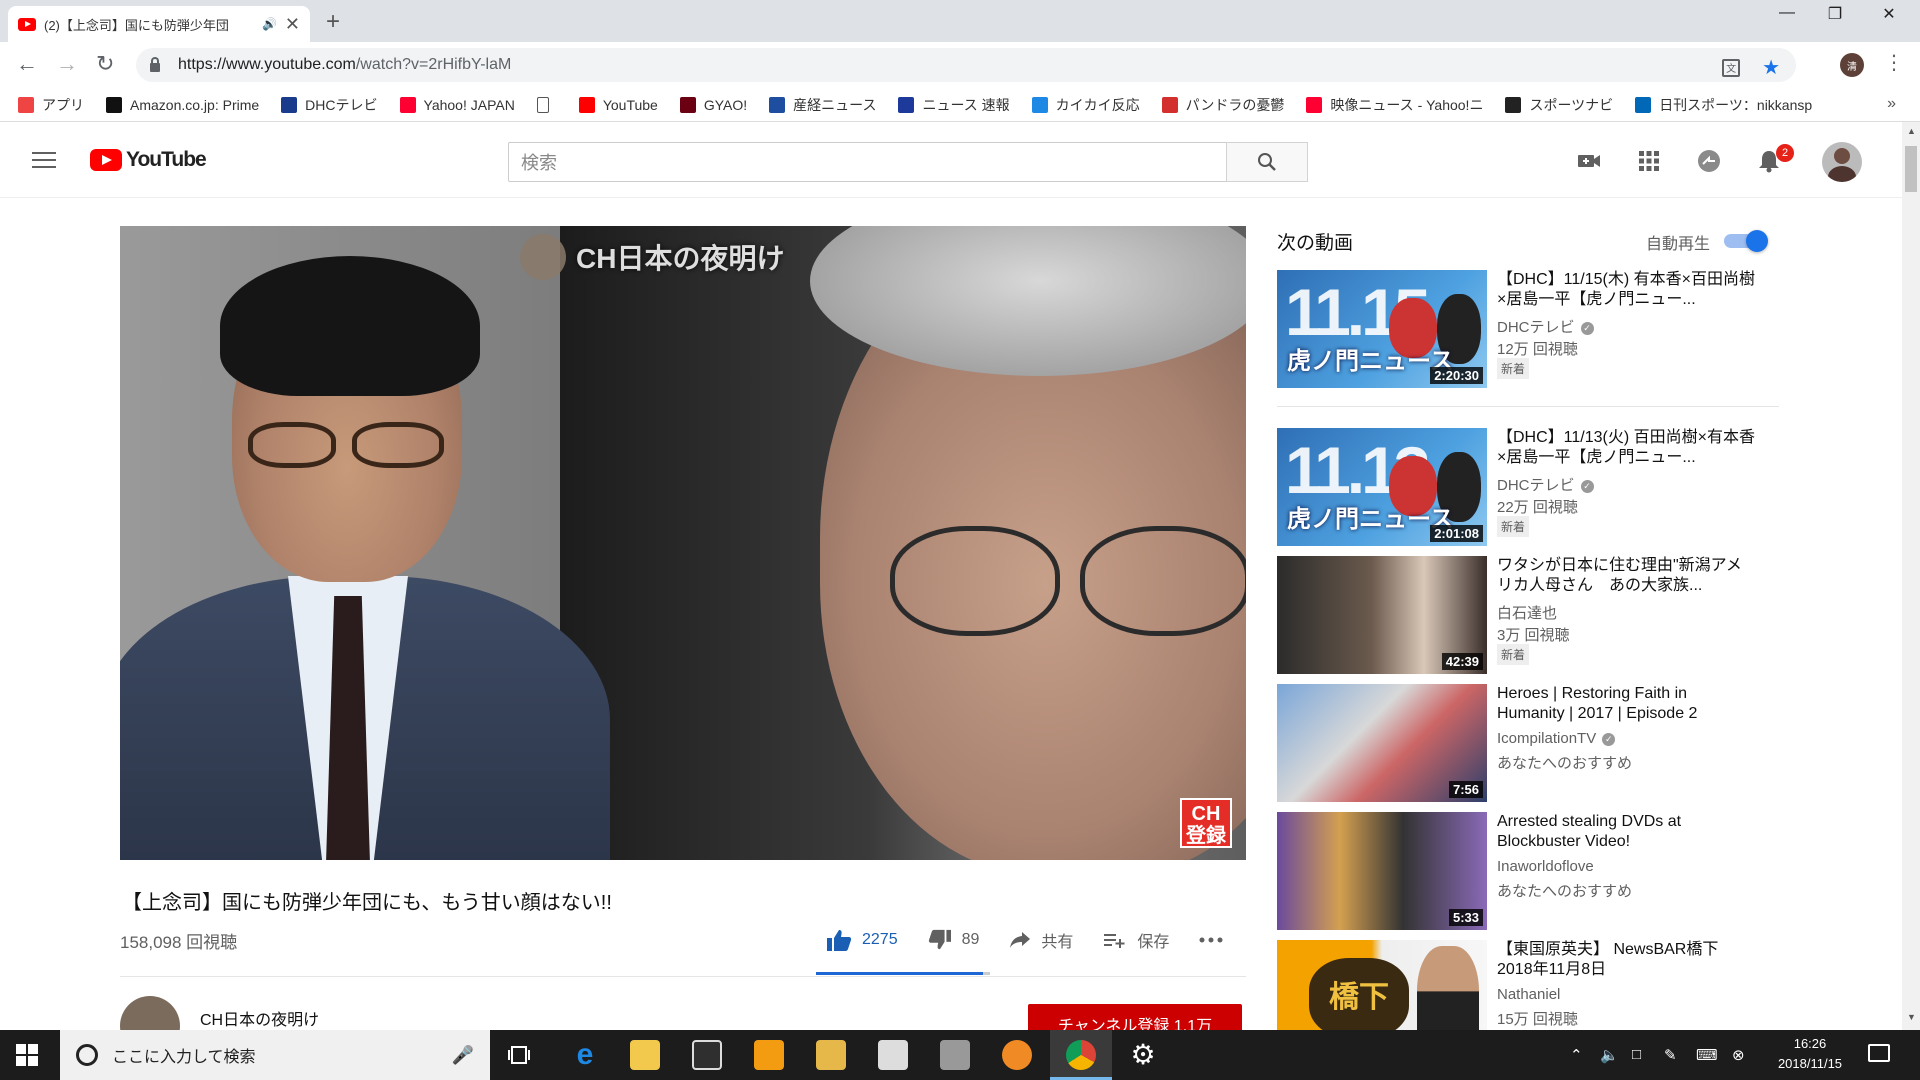  I want to click on taskbar-search-box: ここに入力して検索 🎤, so click(275, 1055).